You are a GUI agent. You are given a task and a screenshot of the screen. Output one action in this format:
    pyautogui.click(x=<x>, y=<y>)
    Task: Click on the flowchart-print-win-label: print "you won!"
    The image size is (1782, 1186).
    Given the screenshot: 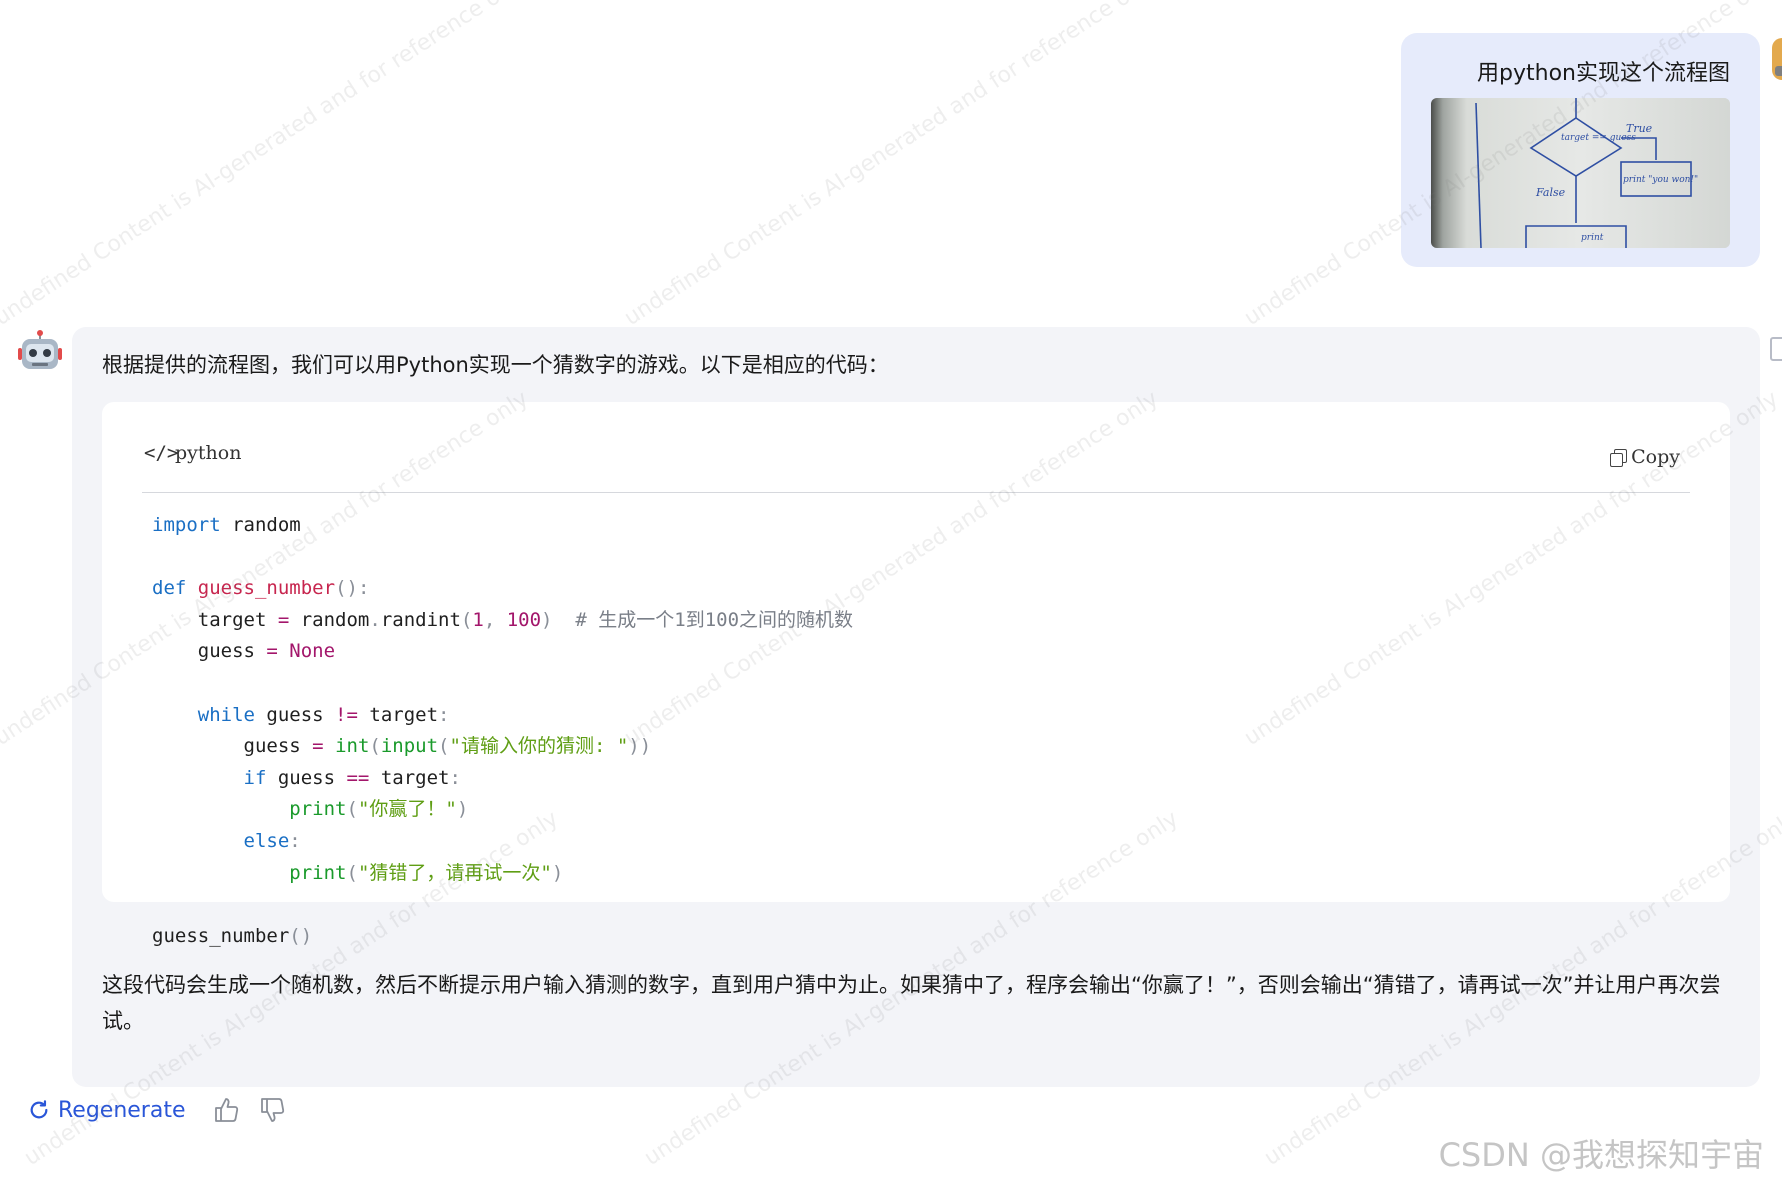 What is the action you would take?
    pyautogui.click(x=1660, y=180)
    